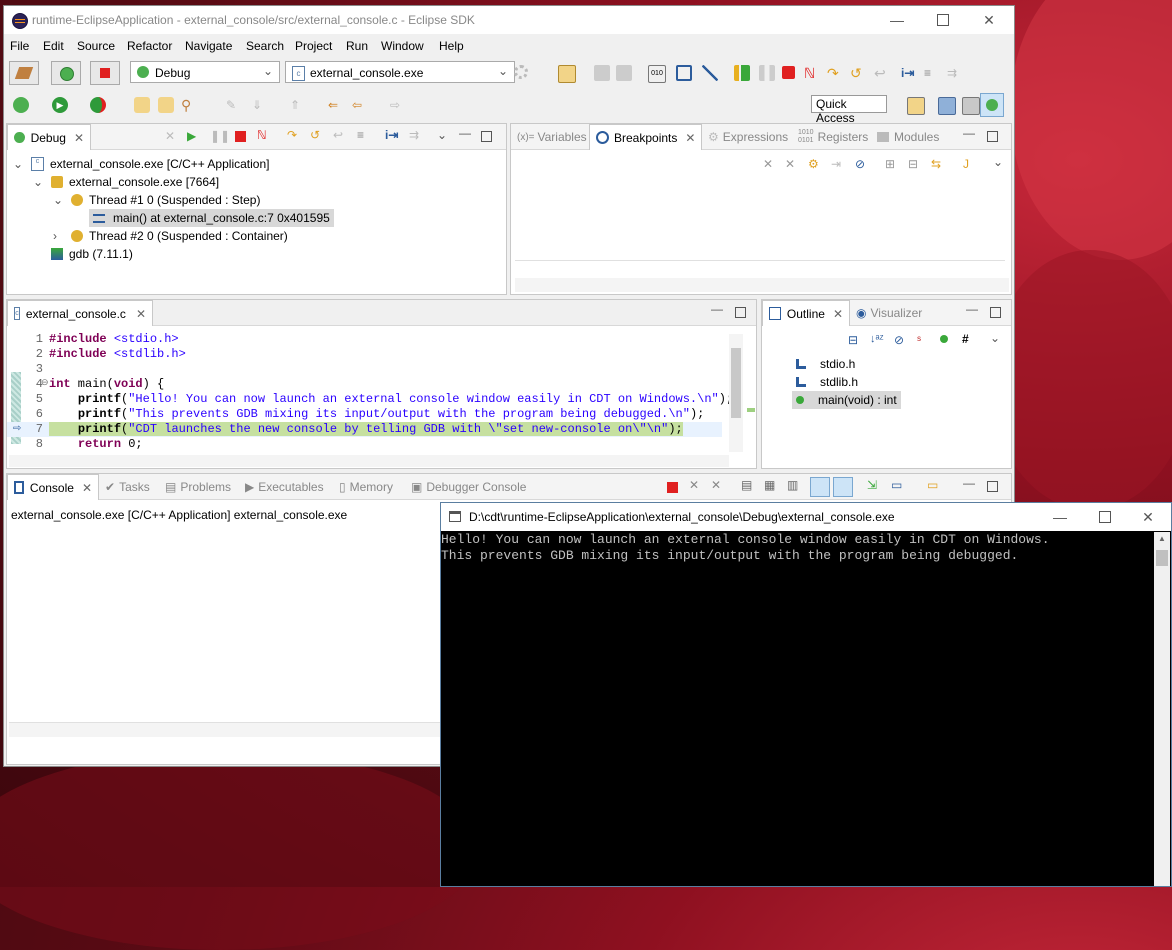  What do you see at coordinates (398, 105) in the screenshot?
I see `forward-icon: ⇨` at bounding box center [398, 105].